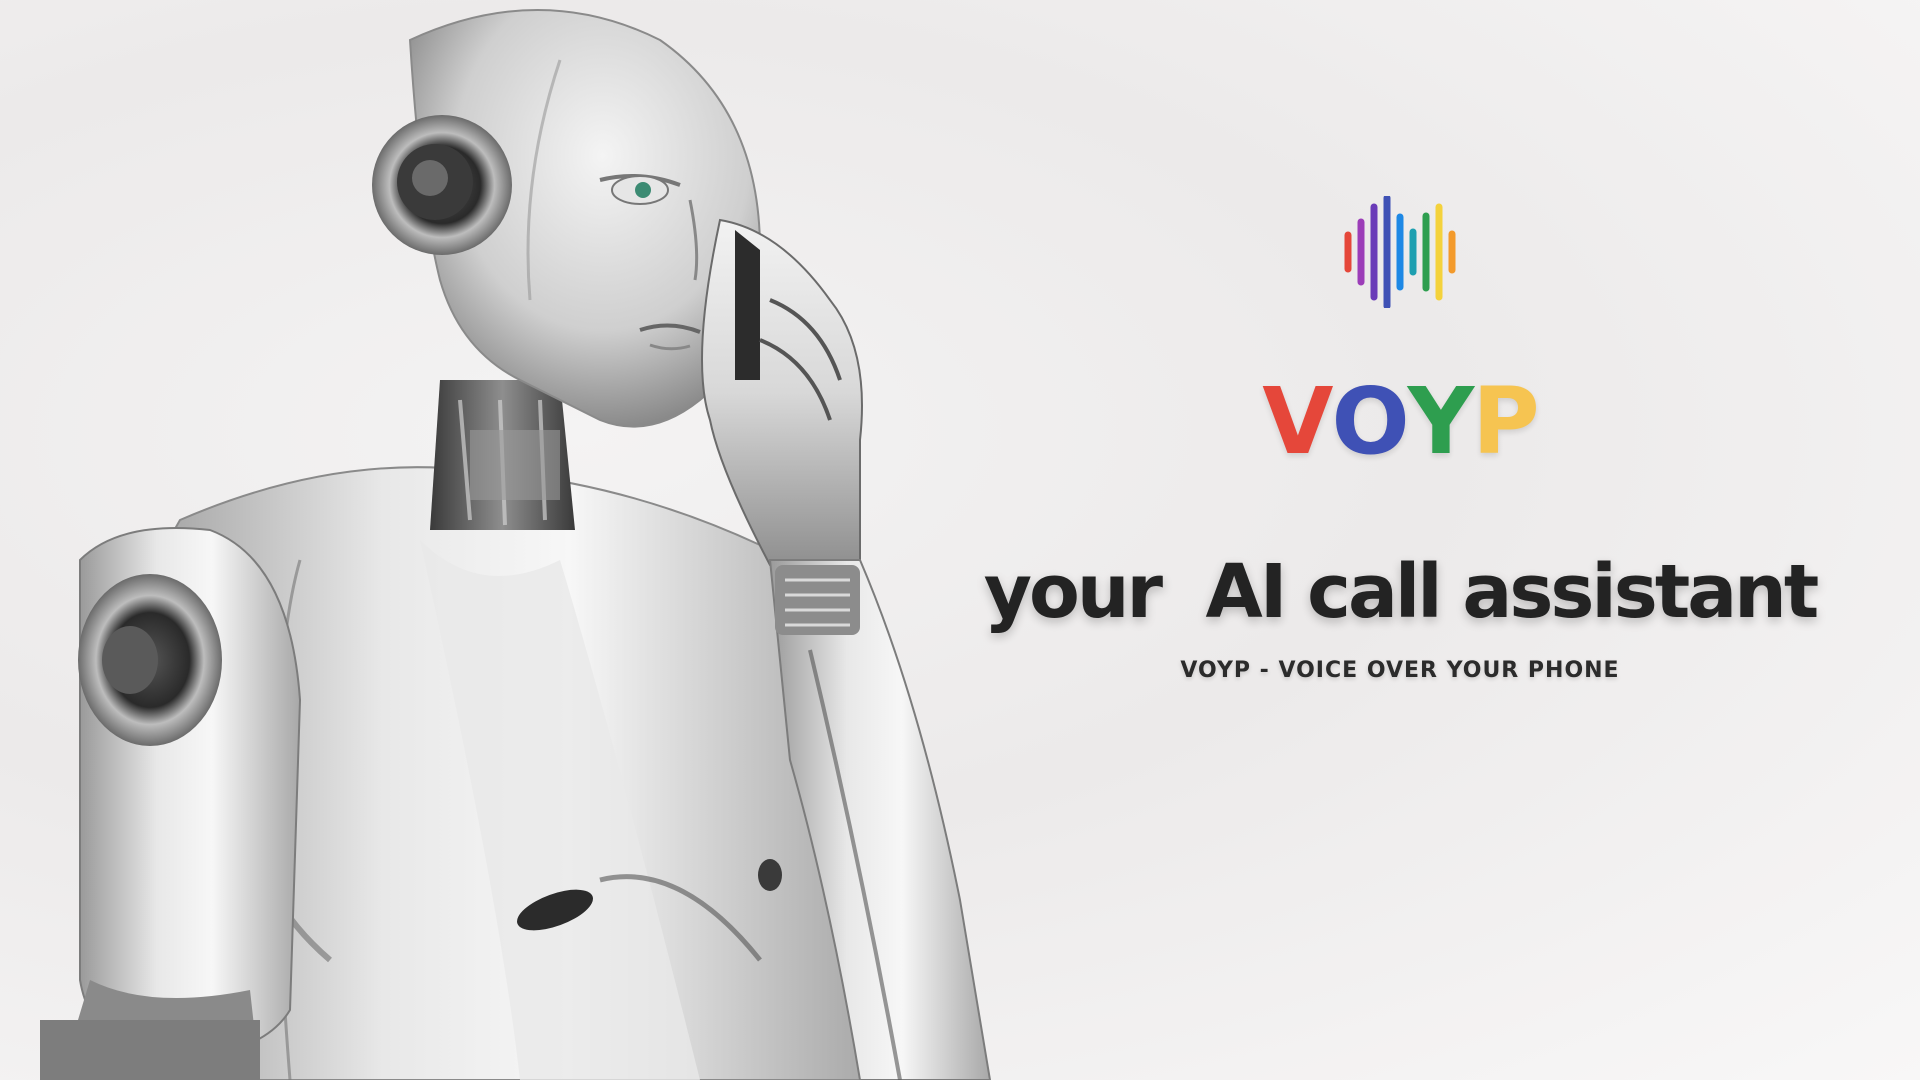 This screenshot has width=1920, height=1080. I want to click on logo-letter-p: P, so click(1505, 421).